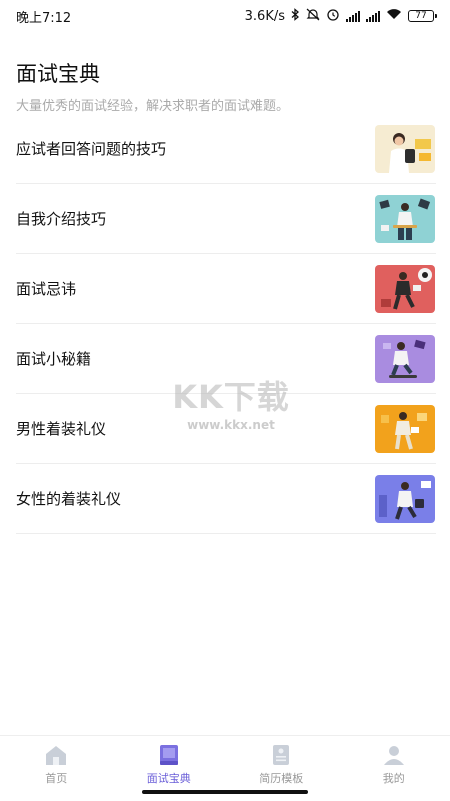 Image resolution: width=450 pixels, height=801 pixels. Describe the element at coordinates (169, 778) in the screenshot. I see `nav-label: 面试宝典` at that location.